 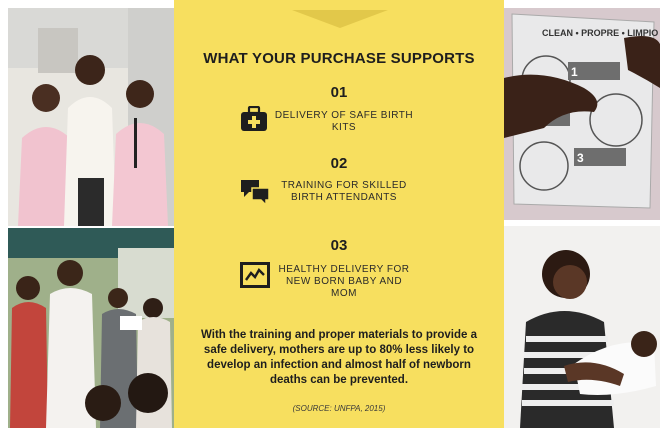 What do you see at coordinates (582, 327) in the screenshot?
I see `photo-mother-baby` at bounding box center [582, 327].